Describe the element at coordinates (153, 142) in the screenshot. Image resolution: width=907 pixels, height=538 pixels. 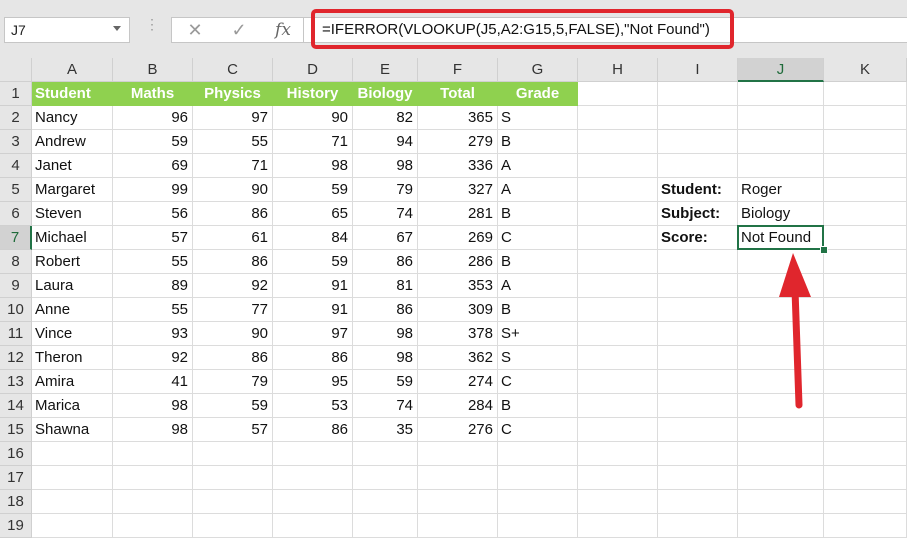
I see `cell-b3: 59` at that location.